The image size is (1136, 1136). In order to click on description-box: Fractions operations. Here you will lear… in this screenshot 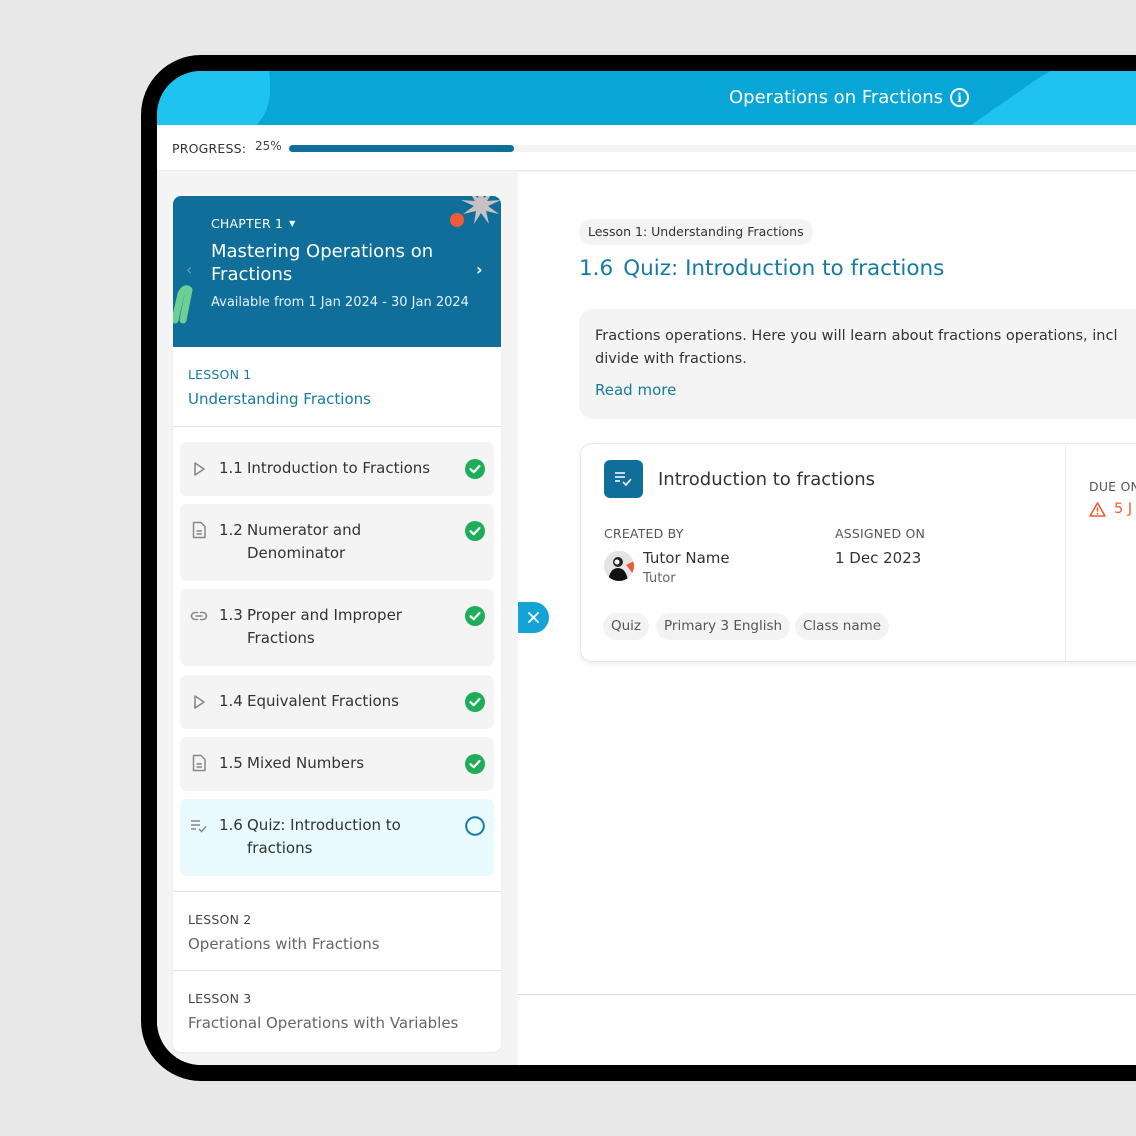, I will do `click(857, 364)`.